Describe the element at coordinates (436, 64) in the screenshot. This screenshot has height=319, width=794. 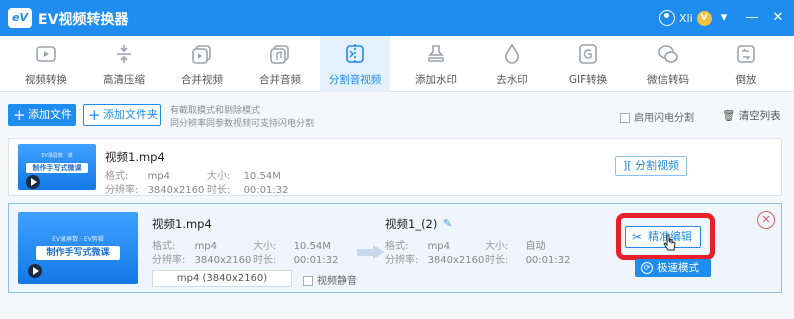
I see `tool-watermark: 添加水印` at that location.